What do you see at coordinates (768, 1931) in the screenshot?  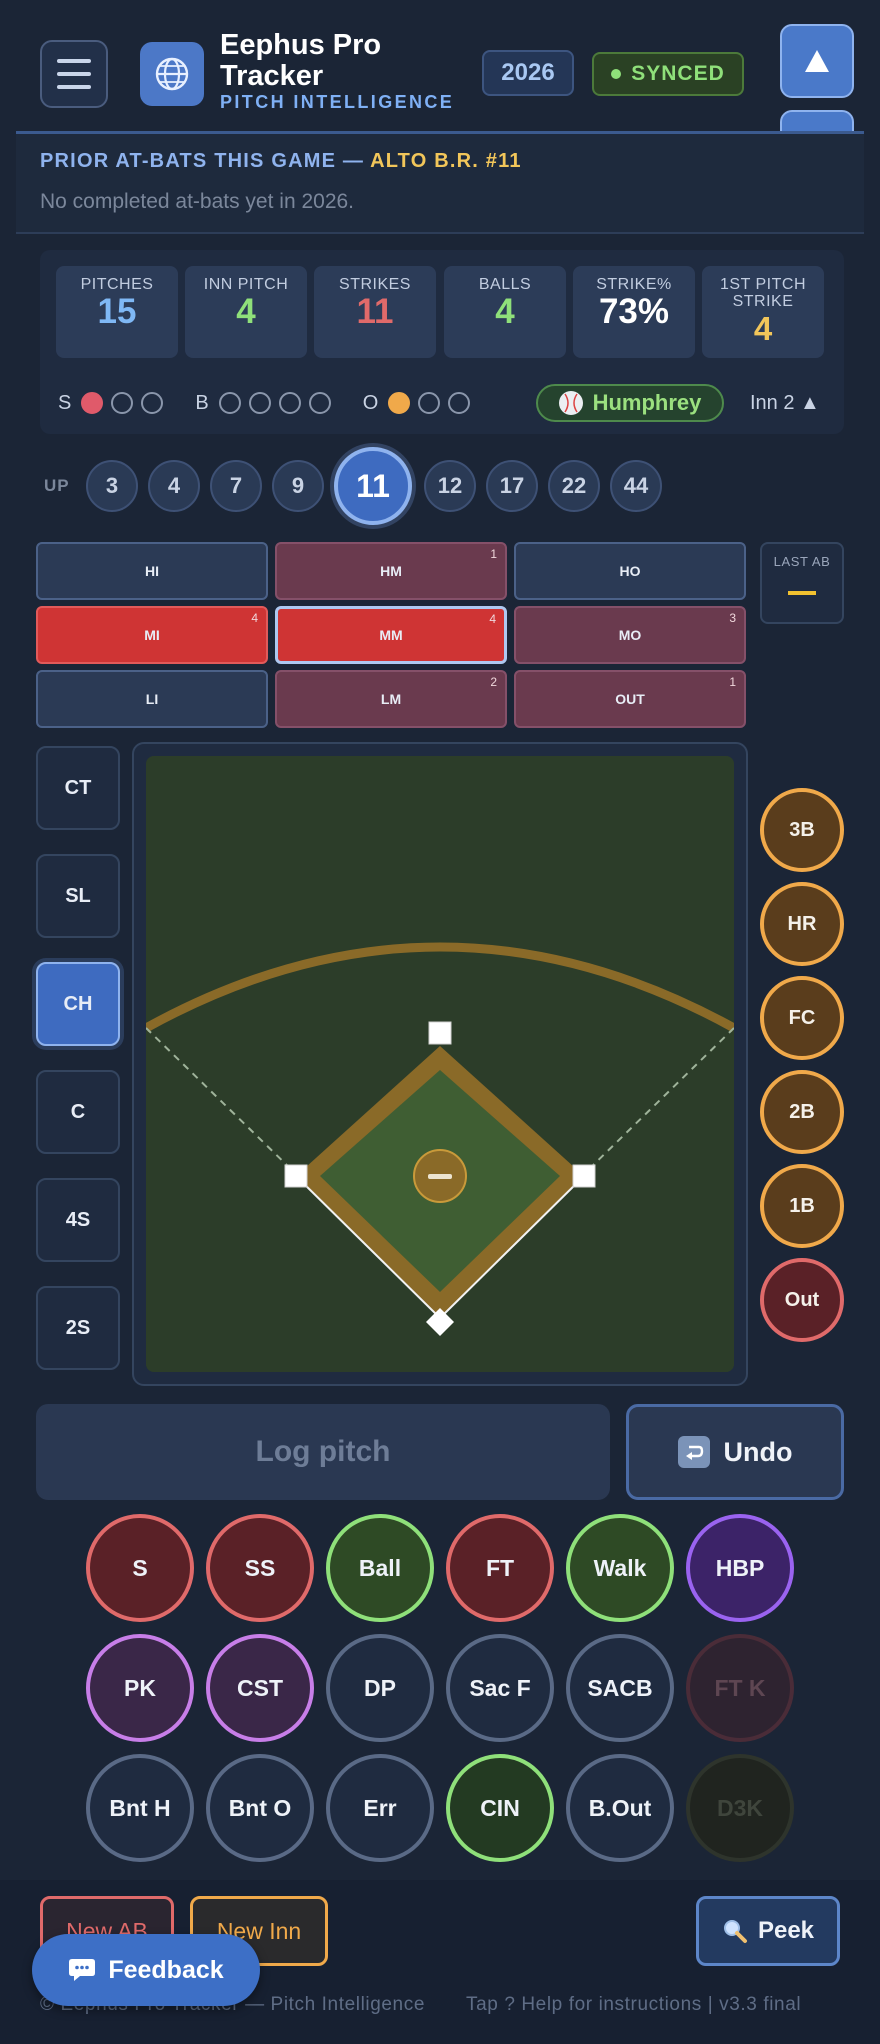 I see `peek-button: Peek` at bounding box center [768, 1931].